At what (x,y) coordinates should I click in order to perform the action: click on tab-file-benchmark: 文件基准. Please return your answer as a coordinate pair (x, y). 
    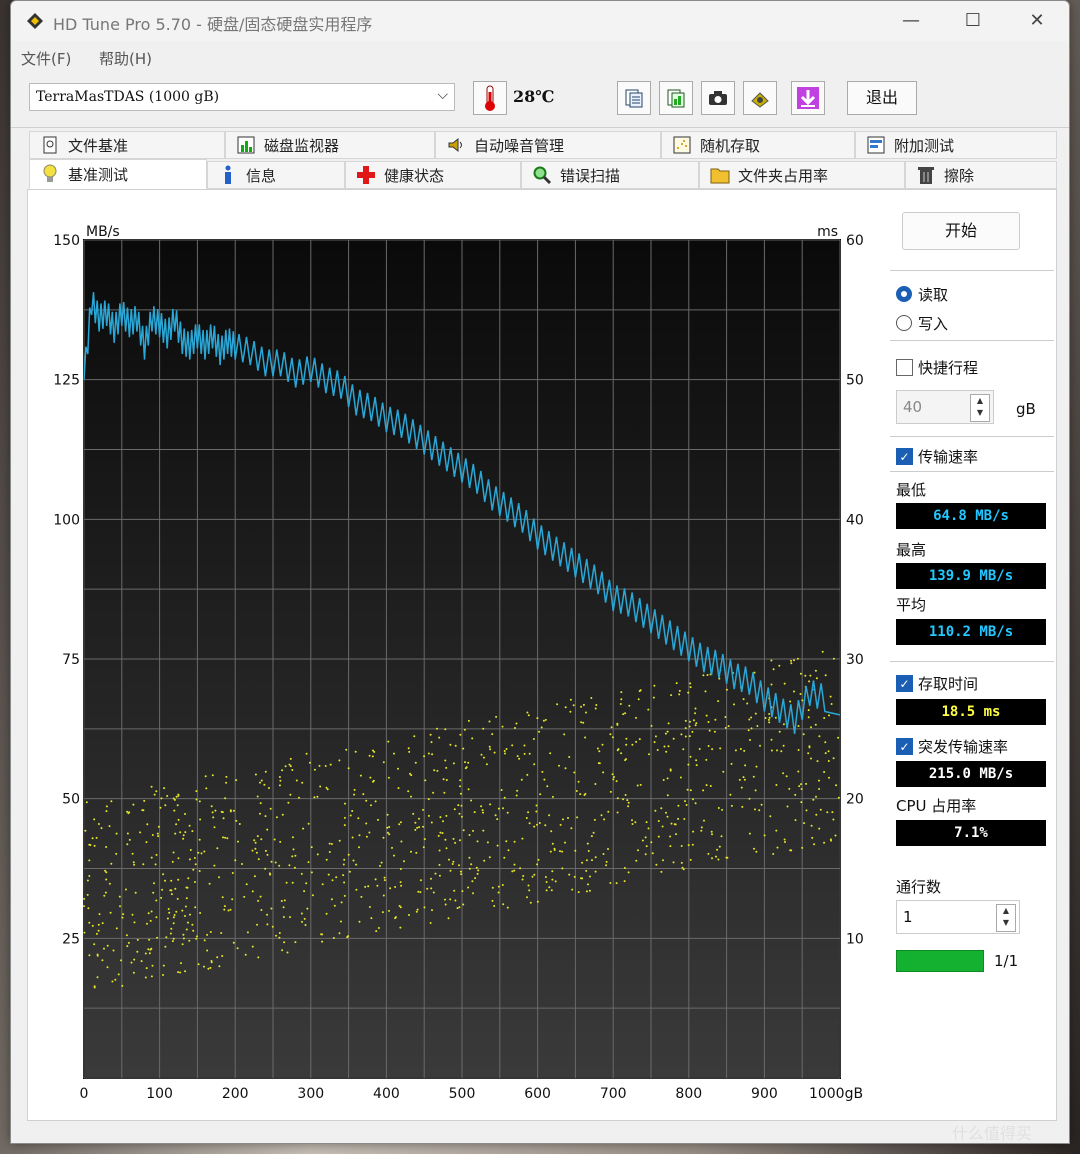
    Looking at the image, I should click on (127, 145).